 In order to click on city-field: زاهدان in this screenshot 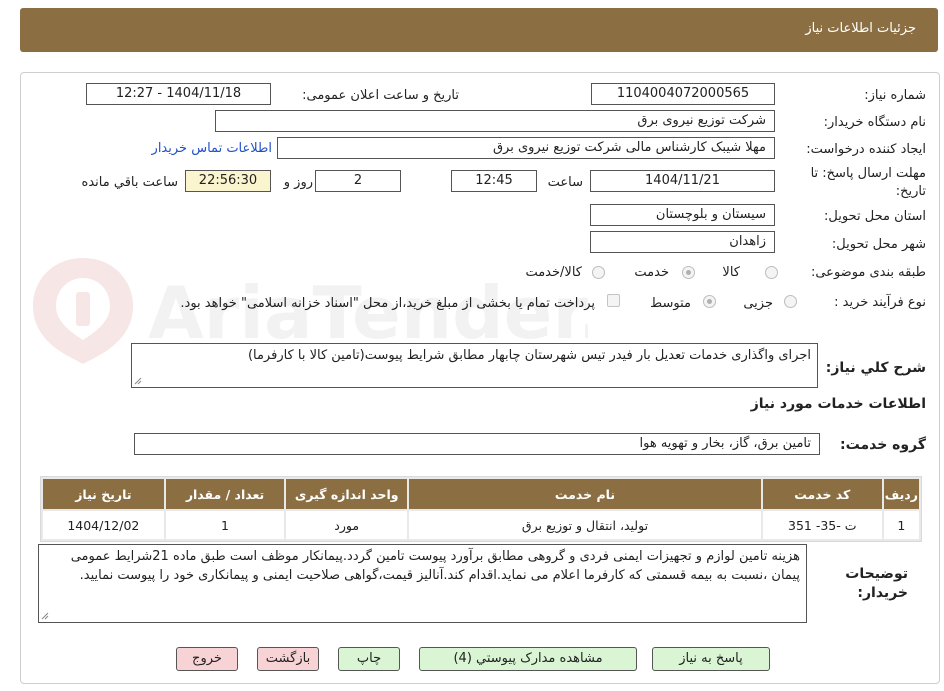, I will do `click(682, 242)`.